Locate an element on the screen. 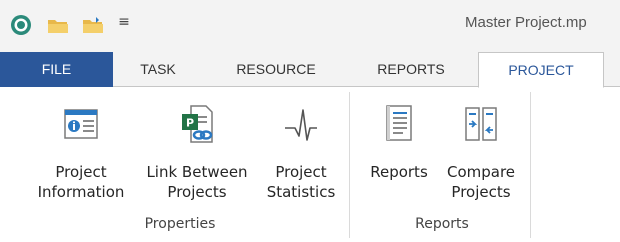 Image resolution: width=620 pixels, height=242 pixels. tab-project: PROJECT is located at coordinates (541, 70).